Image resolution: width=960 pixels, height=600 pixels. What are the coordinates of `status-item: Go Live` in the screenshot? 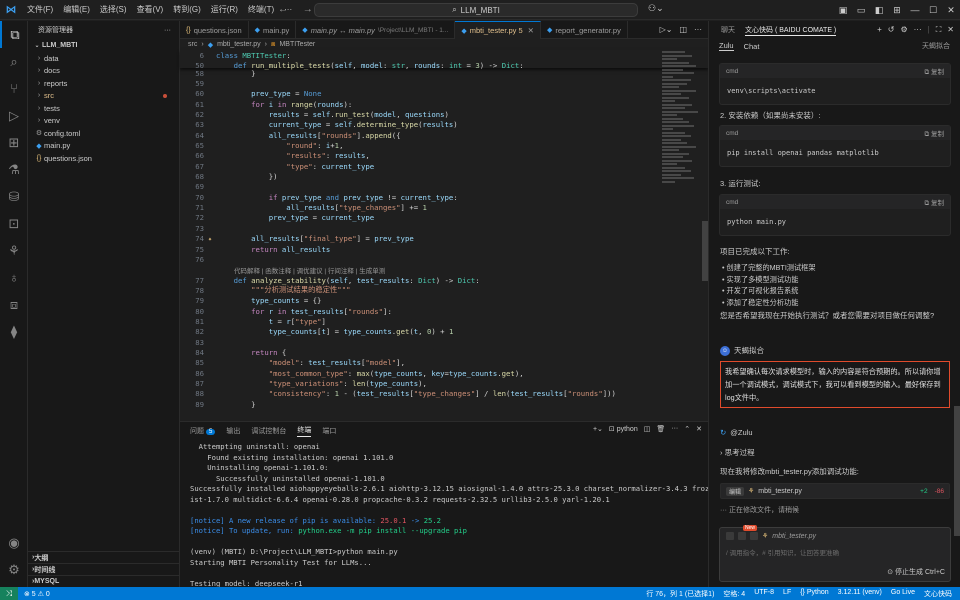 It's located at (903, 594).